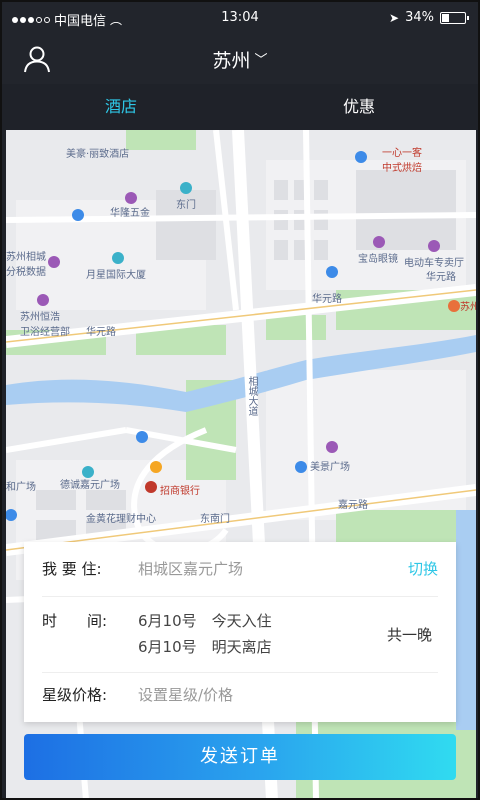 This screenshot has width=480, height=800. Describe the element at coordinates (231, 61) in the screenshot. I see `city-name: 苏州` at that location.